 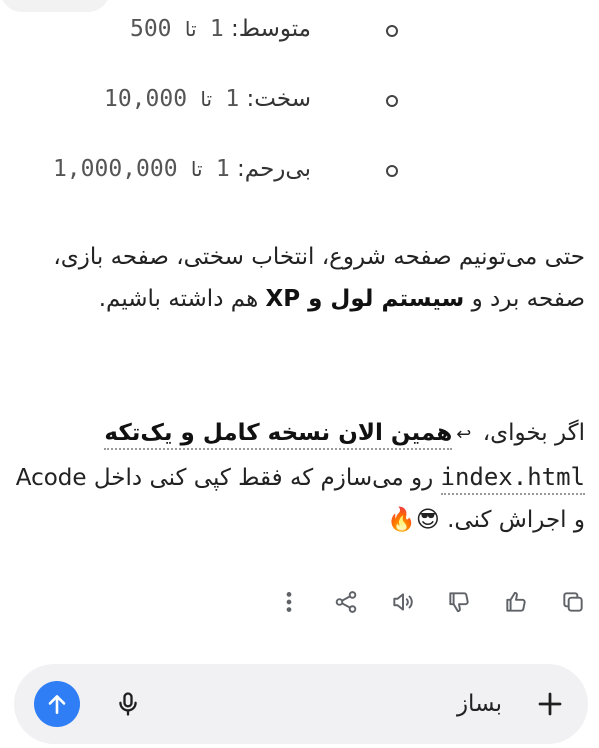 I want to click on plus-icon, so click(x=550, y=704).